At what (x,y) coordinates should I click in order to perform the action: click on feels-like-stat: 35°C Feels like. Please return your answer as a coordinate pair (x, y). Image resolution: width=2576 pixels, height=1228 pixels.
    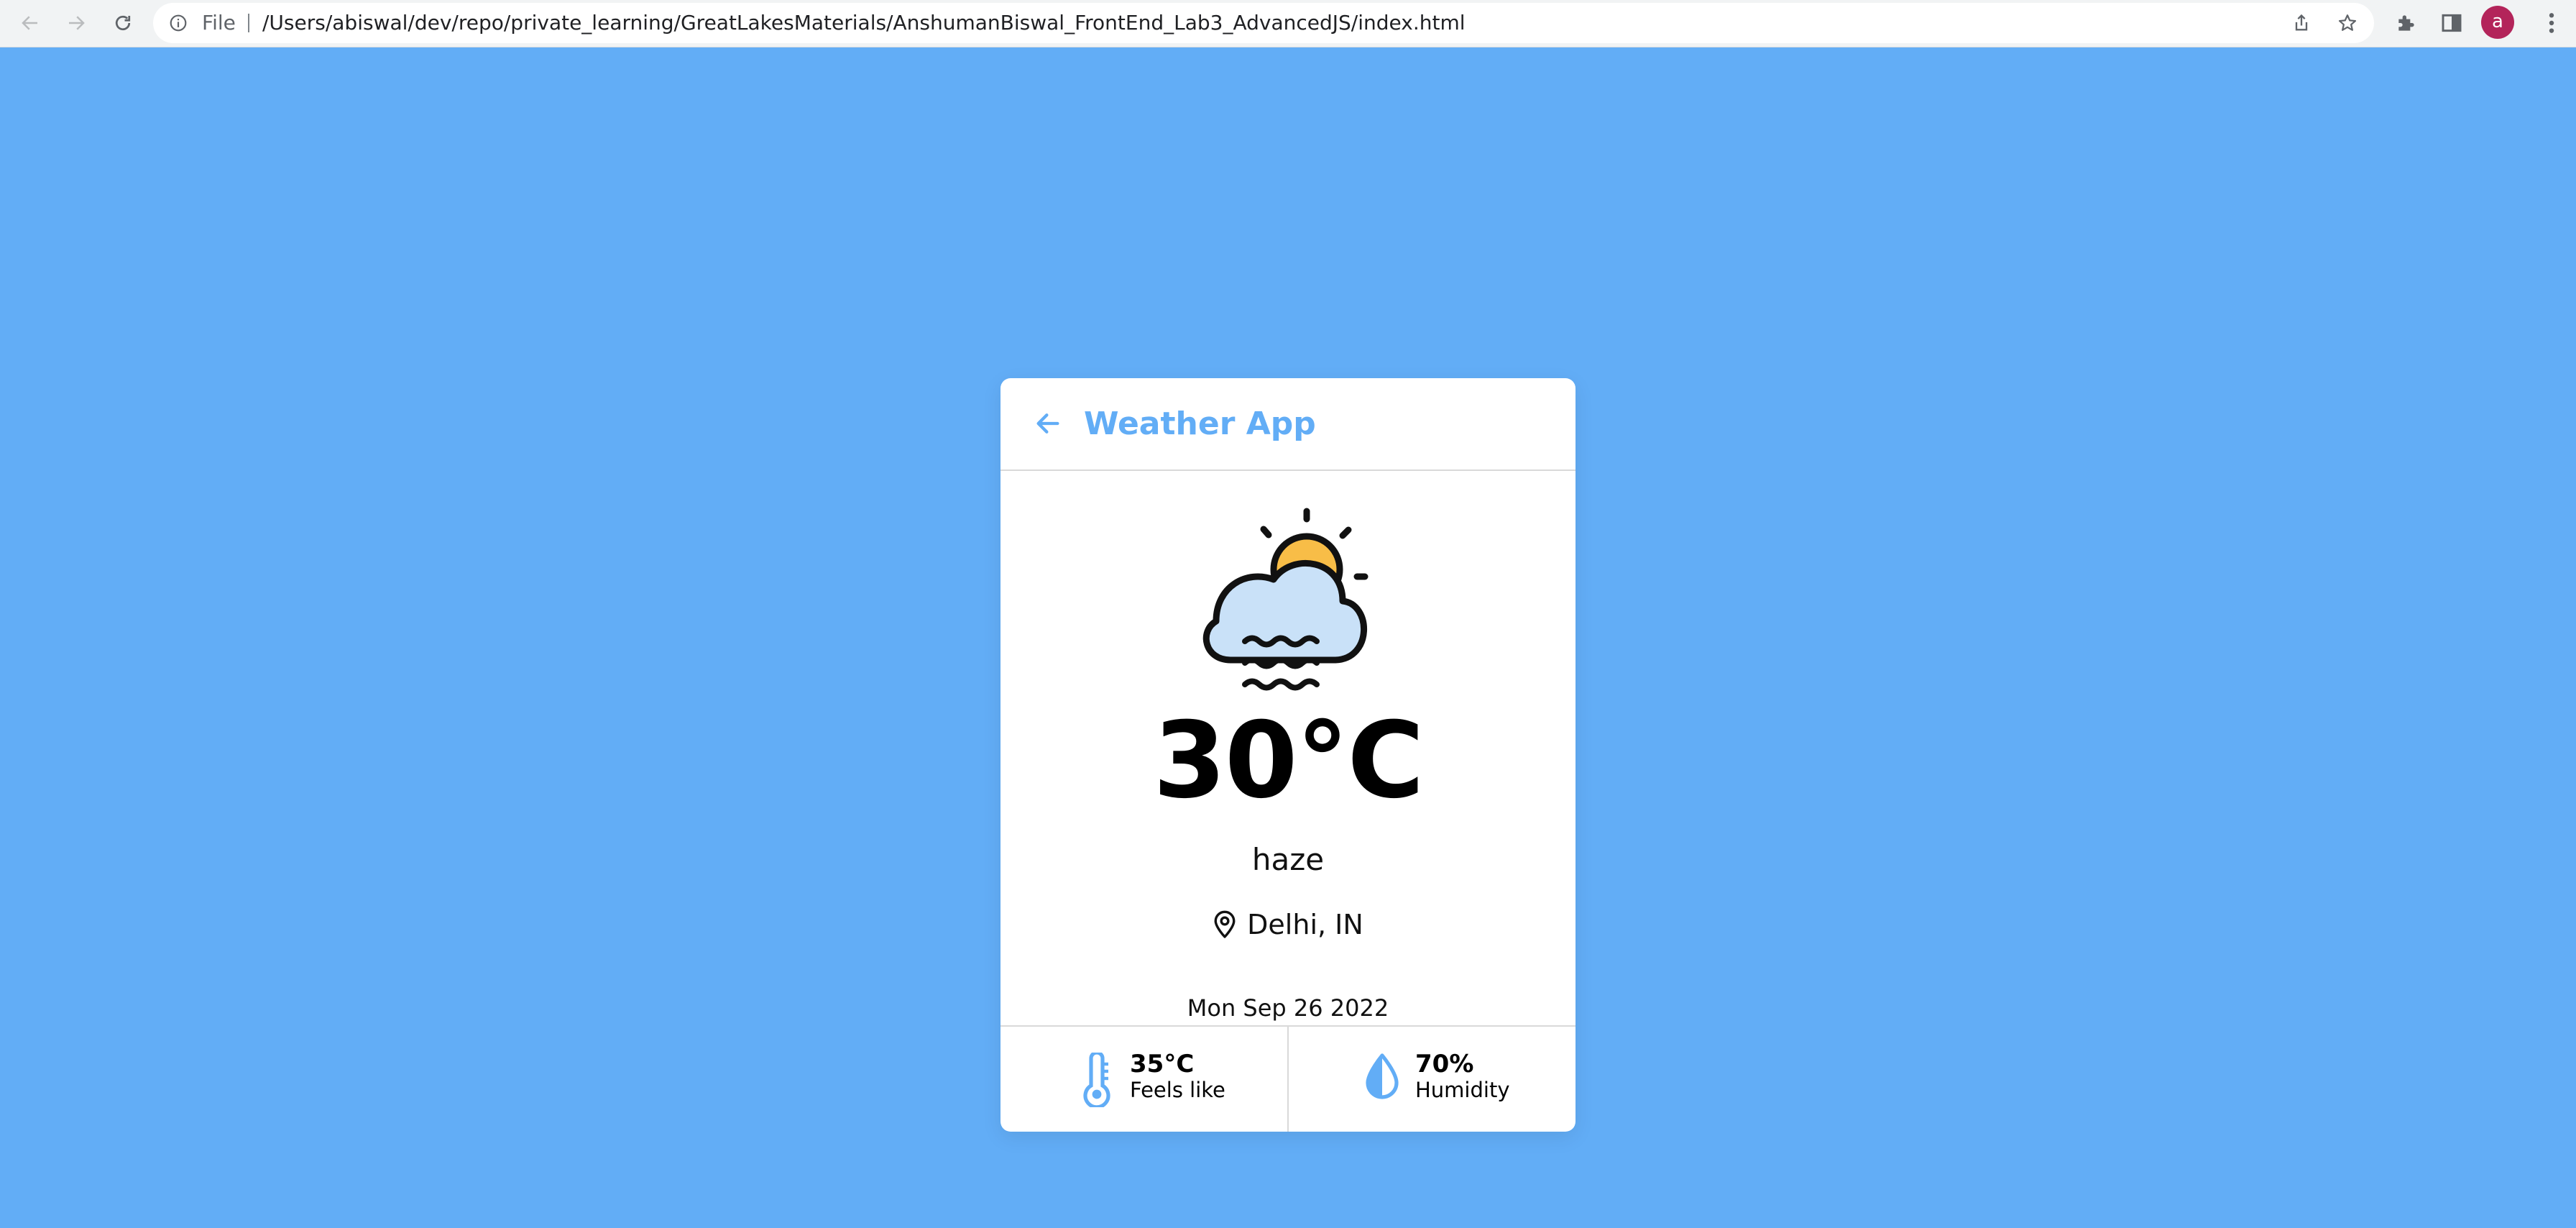
    Looking at the image, I should click on (1143, 1079).